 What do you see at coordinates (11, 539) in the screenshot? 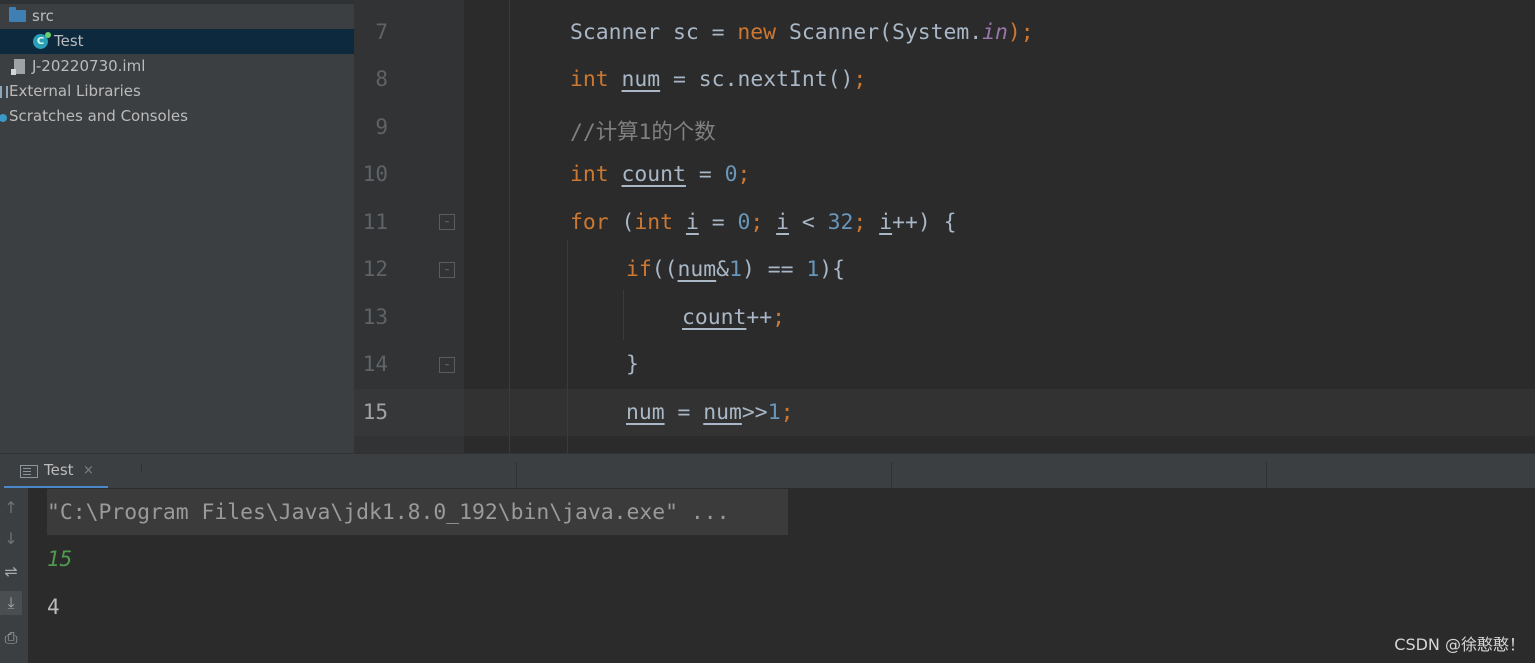
I see `down-arrow-icon: ↓` at bounding box center [11, 539].